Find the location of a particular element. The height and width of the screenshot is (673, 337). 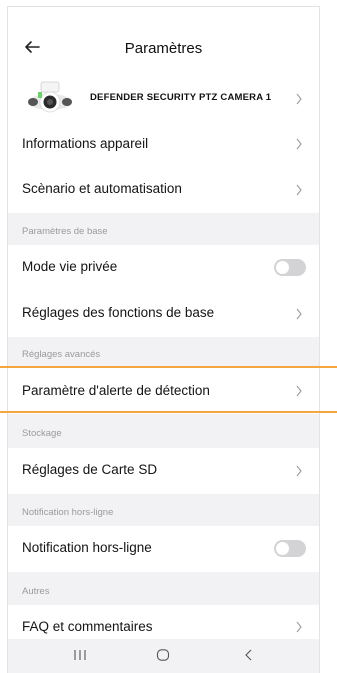

privacy-toggle is located at coordinates (290, 267).